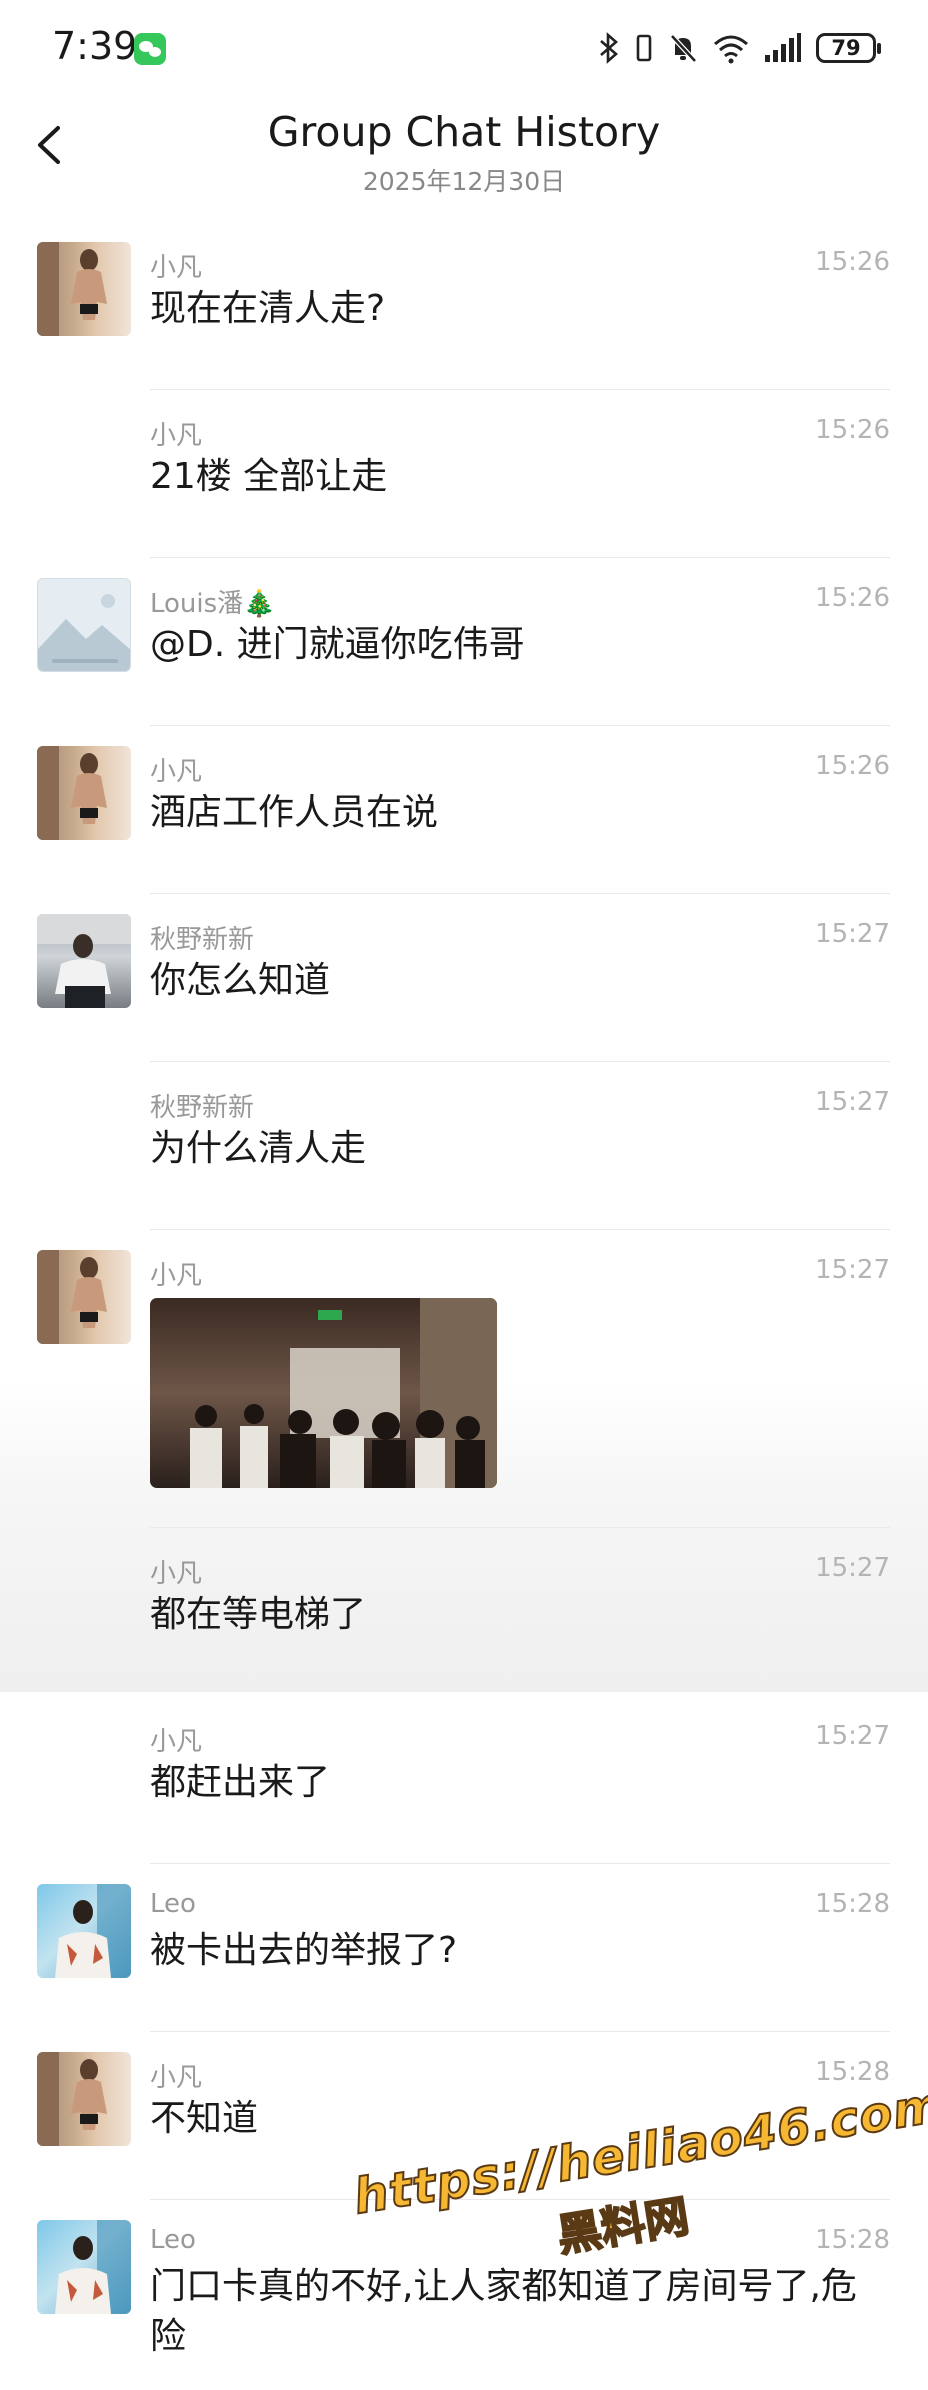 The width and height of the screenshot is (928, 2390). Describe the element at coordinates (464, 132) in the screenshot. I see `page-title: Group Chat History` at that location.